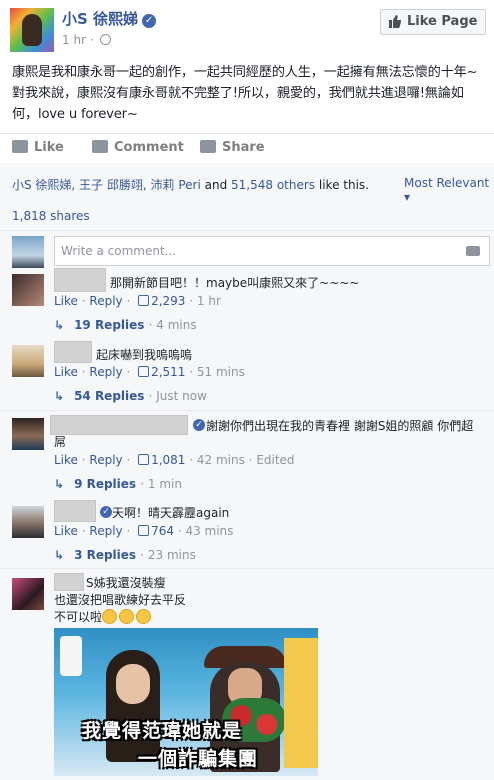  I want to click on comment-like-count: 2,511, so click(168, 372).